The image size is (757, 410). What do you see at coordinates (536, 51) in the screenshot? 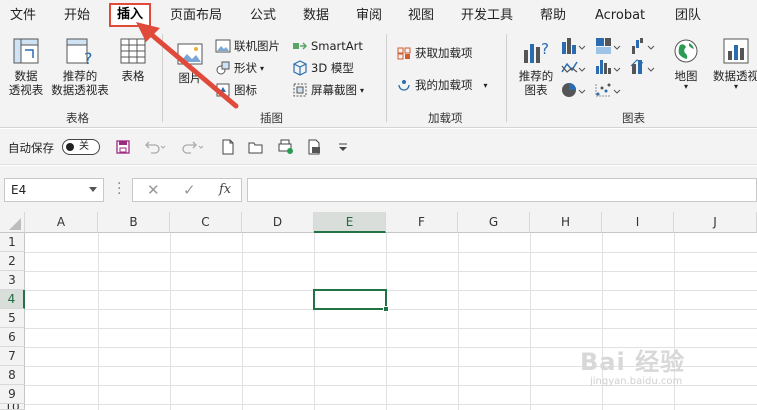
I see `recommended-chart-icon: ?` at bounding box center [536, 51].